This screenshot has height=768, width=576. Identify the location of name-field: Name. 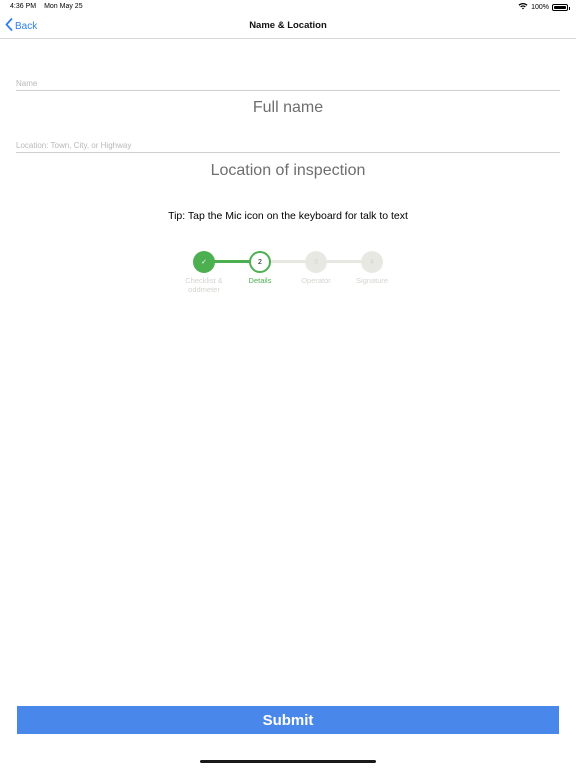
(288, 85).